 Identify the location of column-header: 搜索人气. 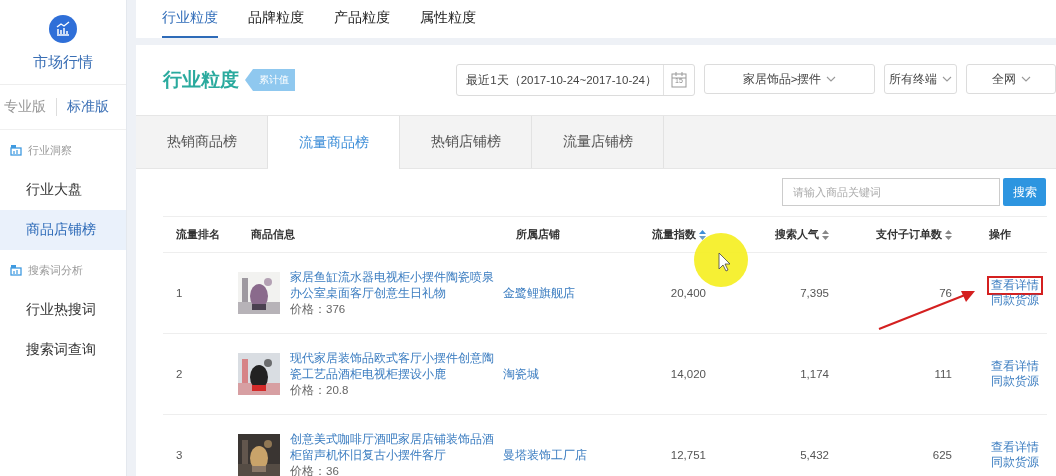
(797, 234).